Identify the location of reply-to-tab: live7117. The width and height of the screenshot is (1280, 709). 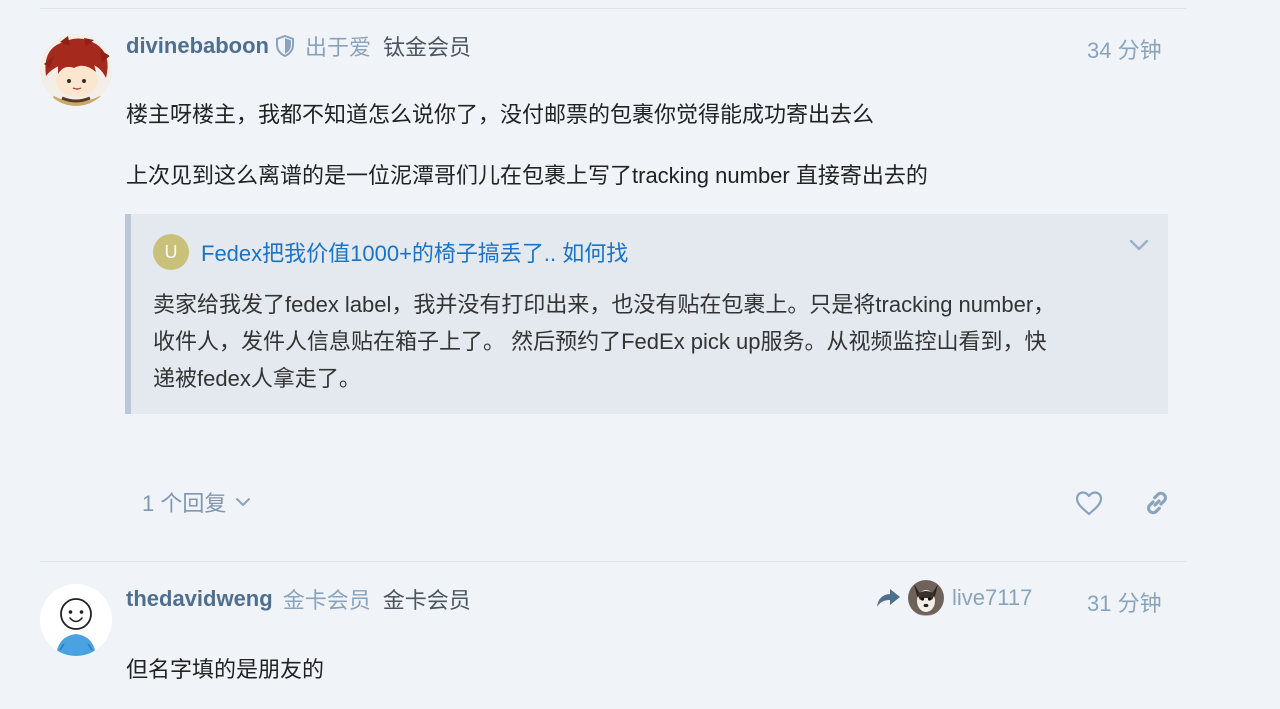
(954, 598).